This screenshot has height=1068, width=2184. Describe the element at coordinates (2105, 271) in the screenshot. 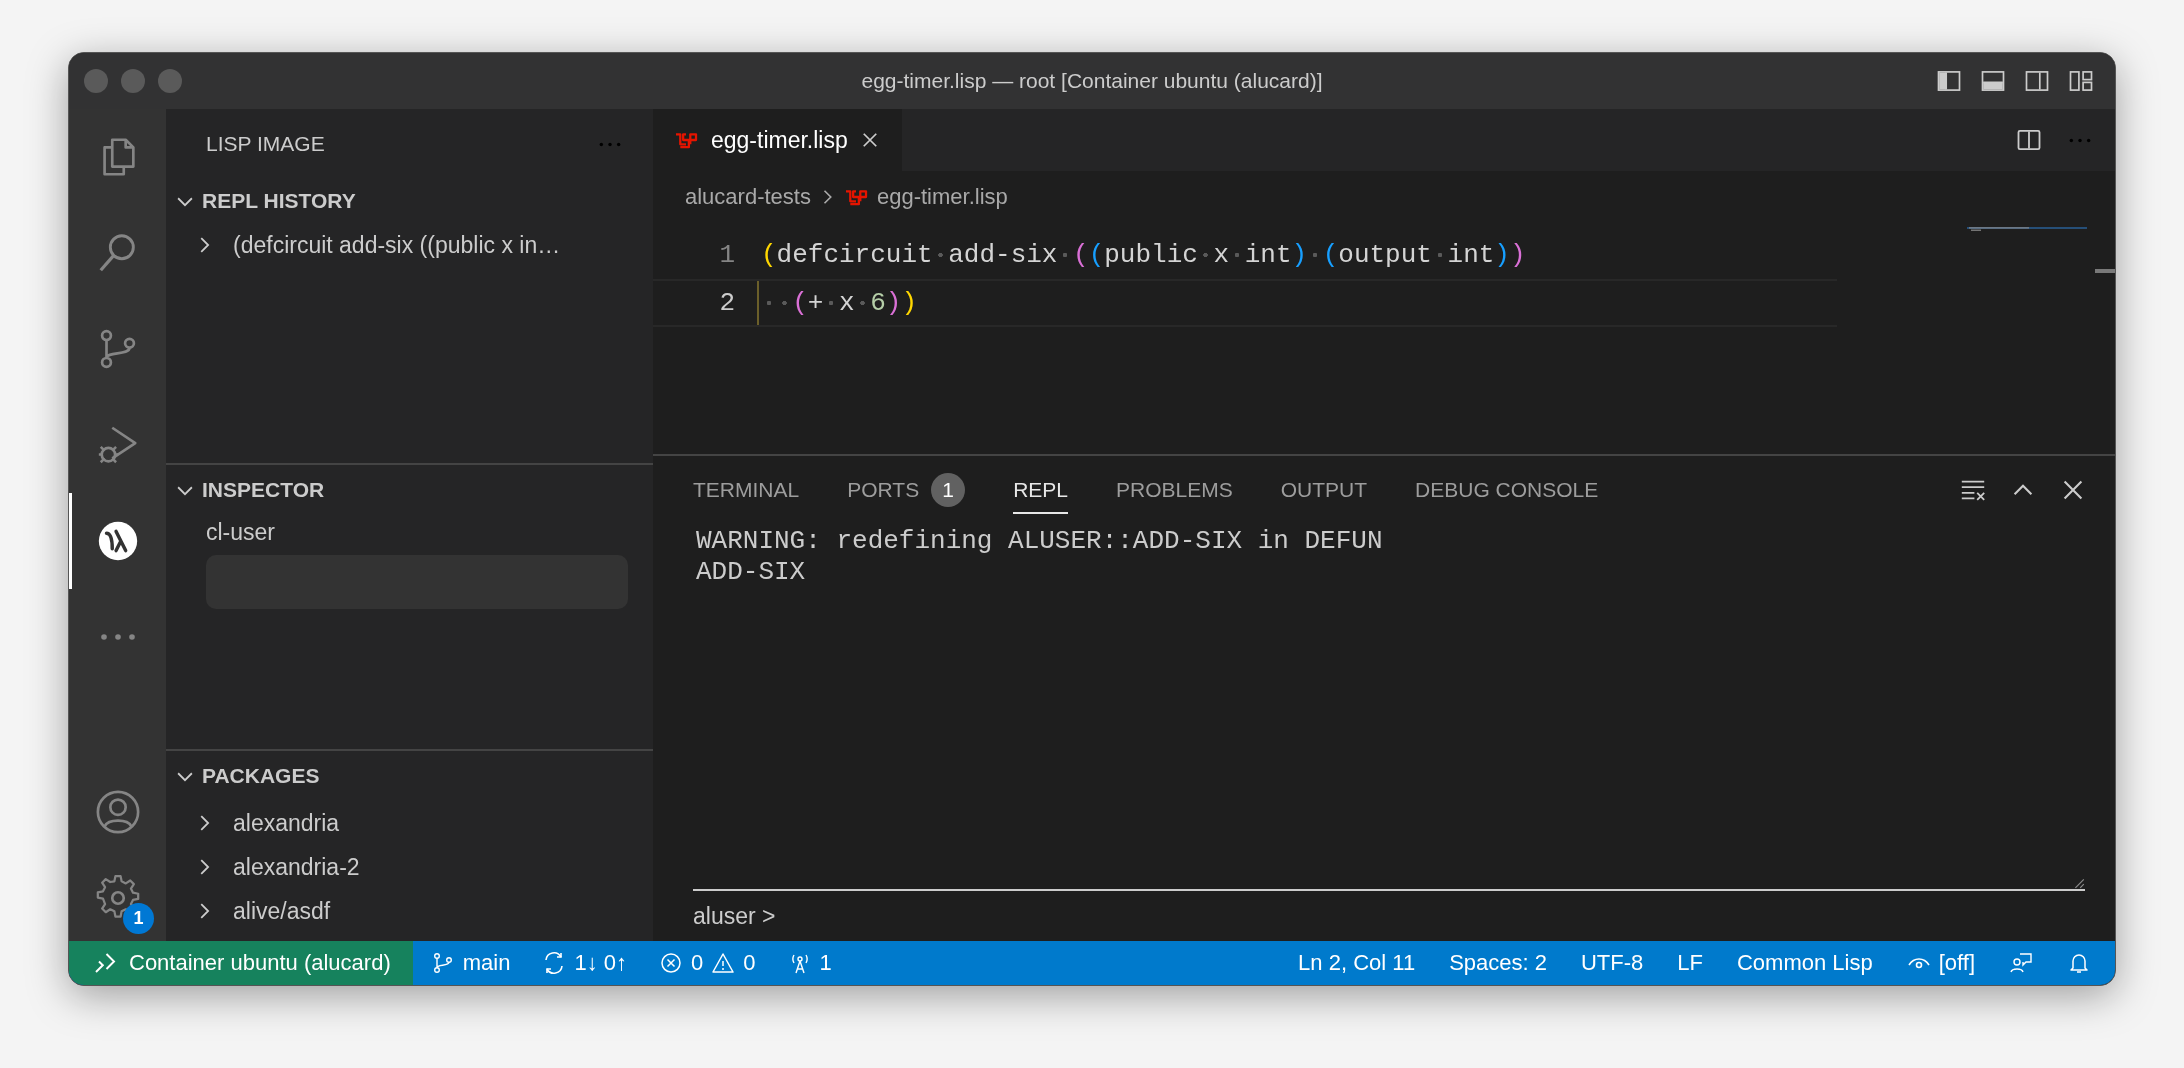

I see `scrollbar-thumb` at that location.